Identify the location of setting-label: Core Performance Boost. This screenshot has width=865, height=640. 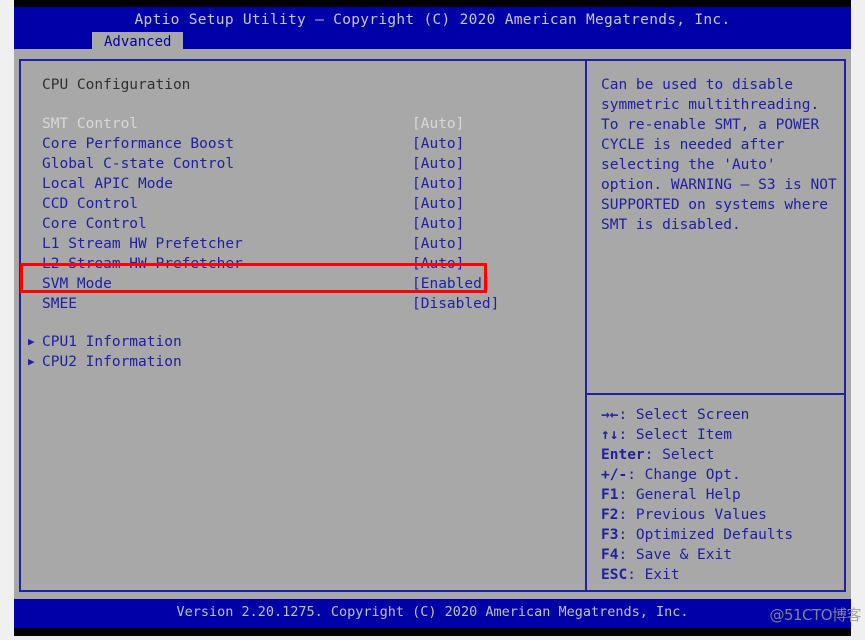
(138, 144).